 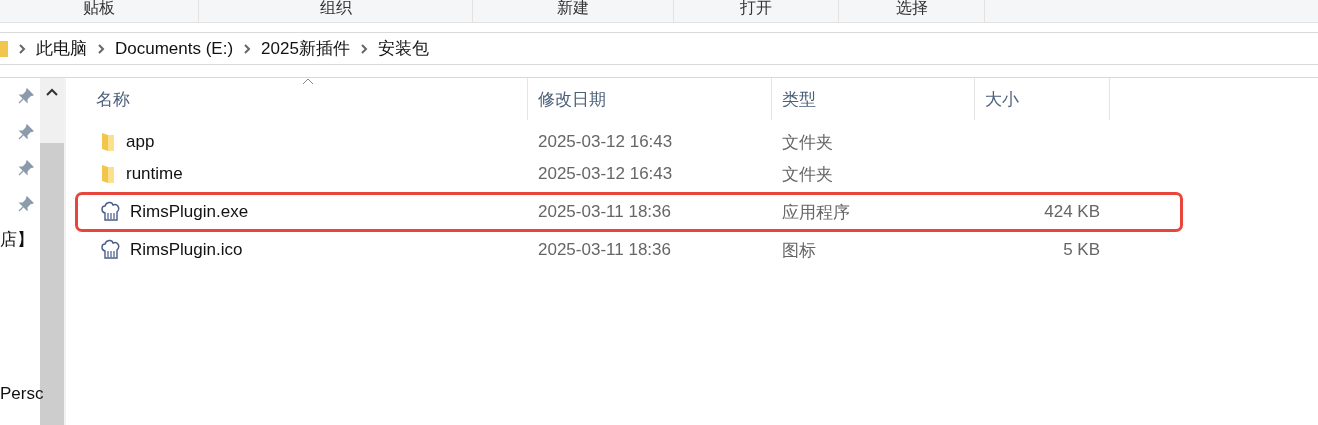 I want to click on nav-item-label: Persc, so click(x=22, y=394).